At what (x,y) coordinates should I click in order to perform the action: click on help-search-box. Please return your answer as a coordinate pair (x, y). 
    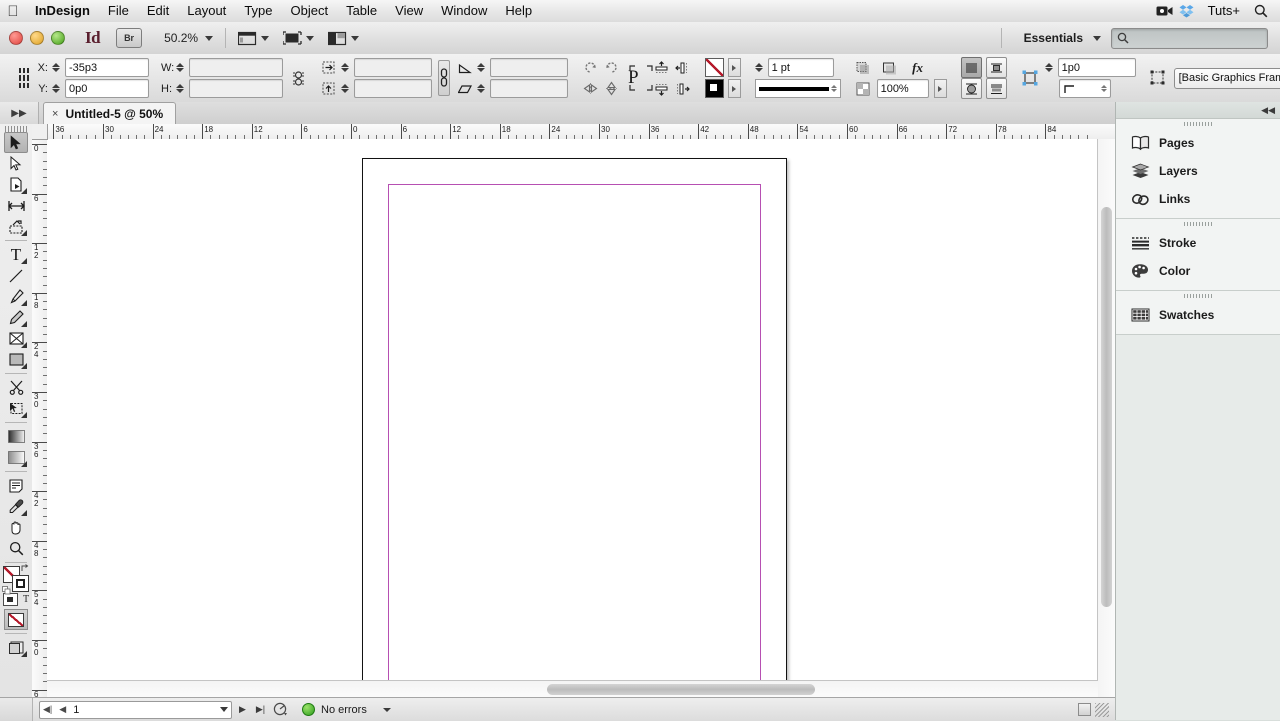
    Looking at the image, I should click on (1189, 38).